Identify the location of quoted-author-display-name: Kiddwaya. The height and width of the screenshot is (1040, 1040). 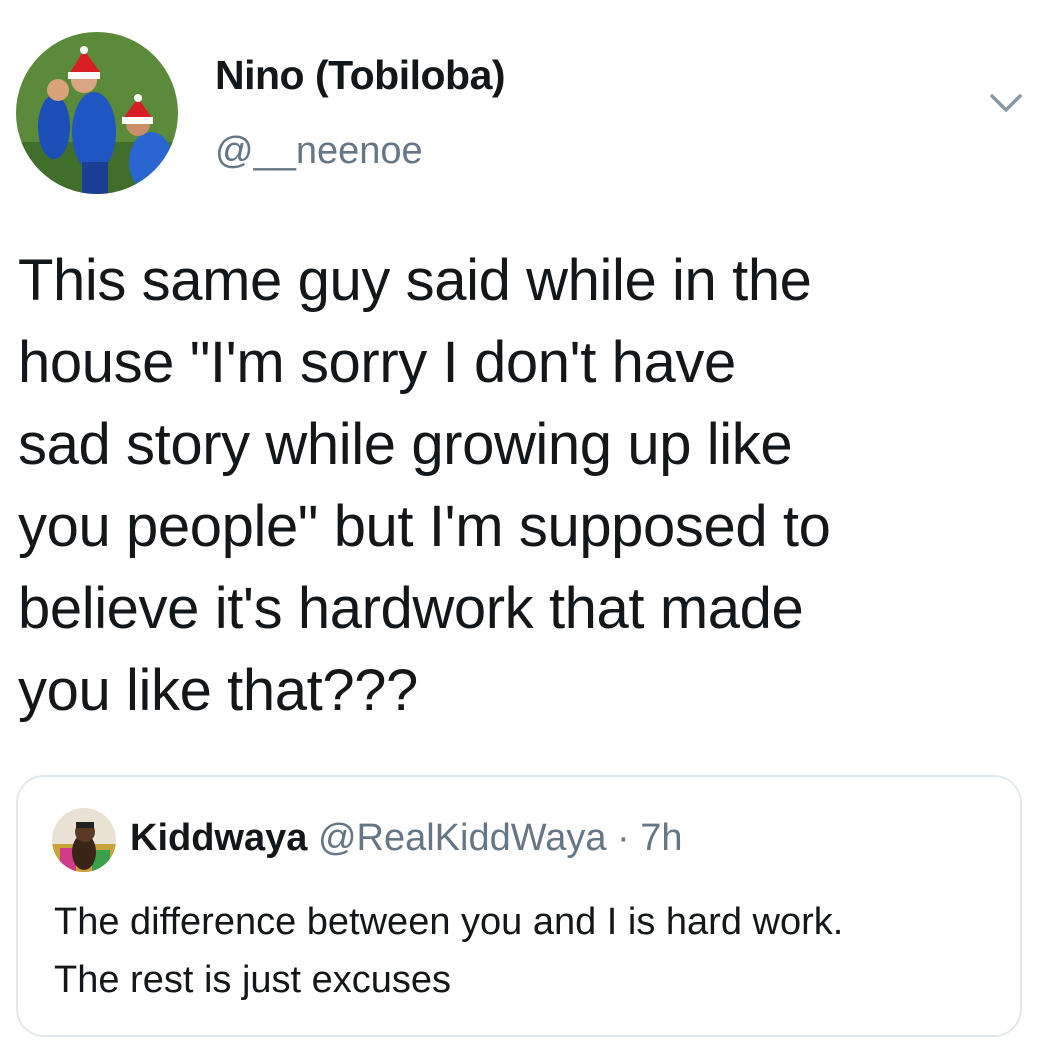
(218, 838).